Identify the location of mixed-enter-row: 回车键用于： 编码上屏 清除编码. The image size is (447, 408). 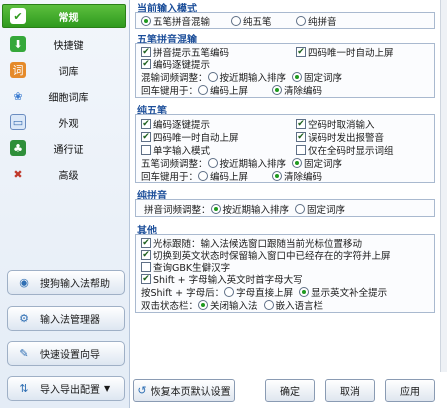
(232, 91).